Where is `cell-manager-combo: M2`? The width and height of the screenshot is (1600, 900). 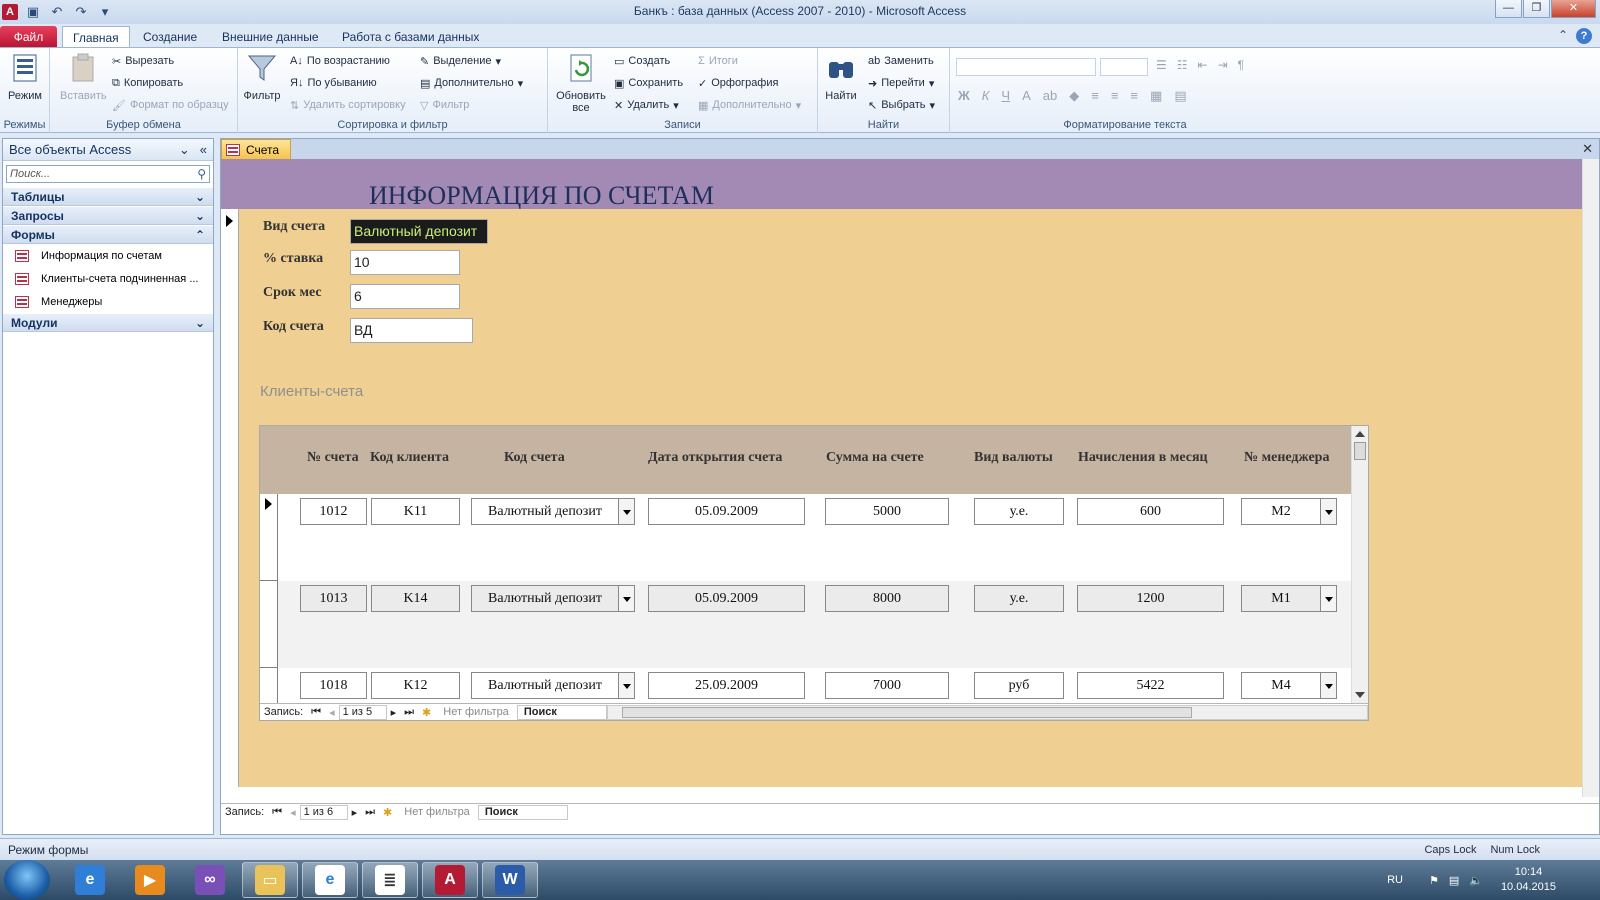 cell-manager-combo: M2 is located at coordinates (1289, 511).